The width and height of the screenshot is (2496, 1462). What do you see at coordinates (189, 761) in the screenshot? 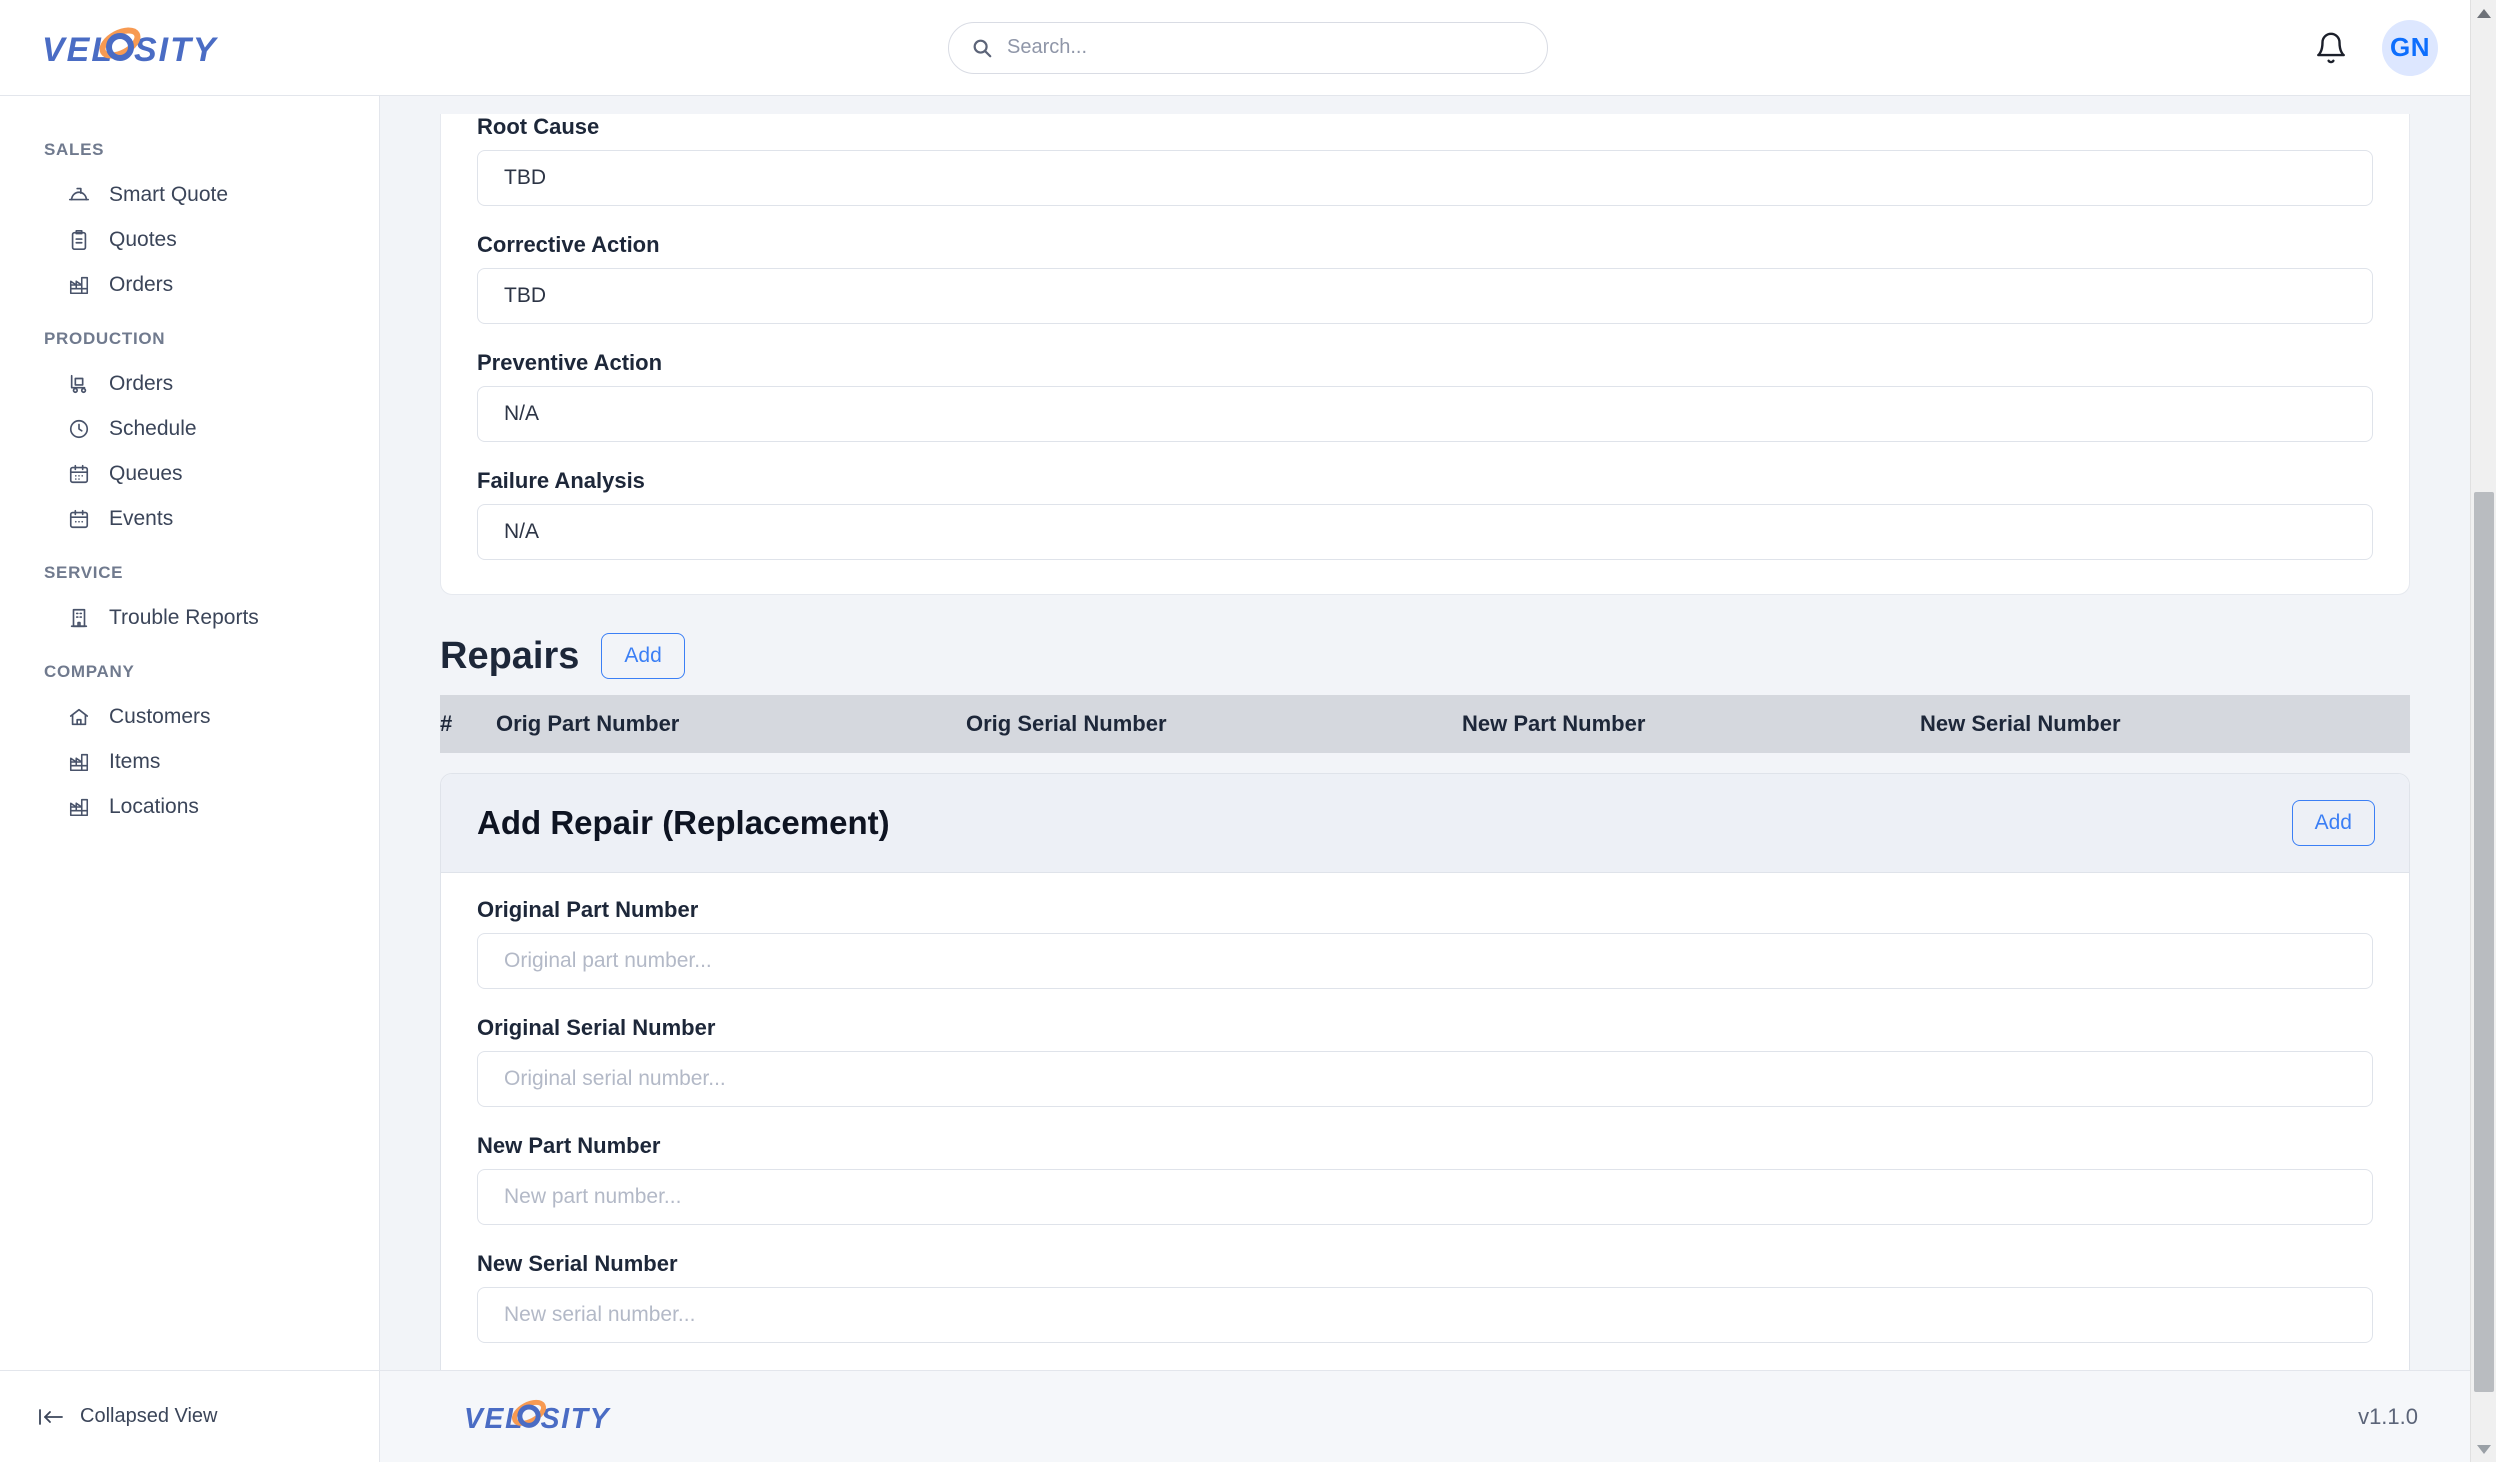
I see `sidebar-item-items: Items` at bounding box center [189, 761].